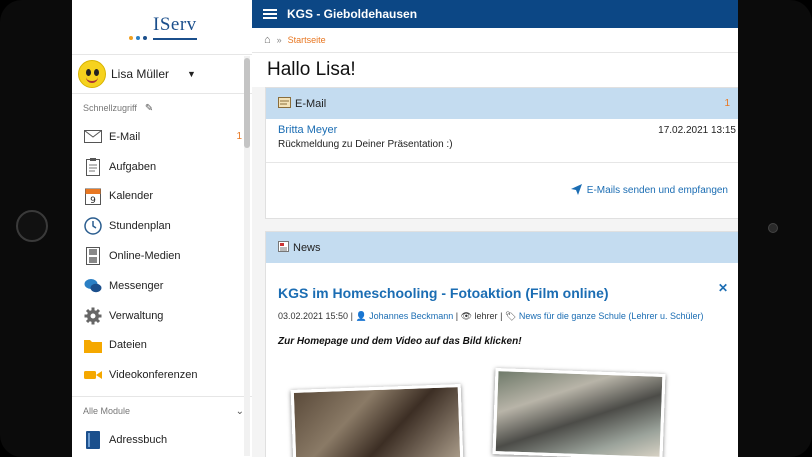 This screenshot has height=457, width=812. Describe the element at coordinates (93, 200) in the screenshot. I see `svg-text: 9` at that location.